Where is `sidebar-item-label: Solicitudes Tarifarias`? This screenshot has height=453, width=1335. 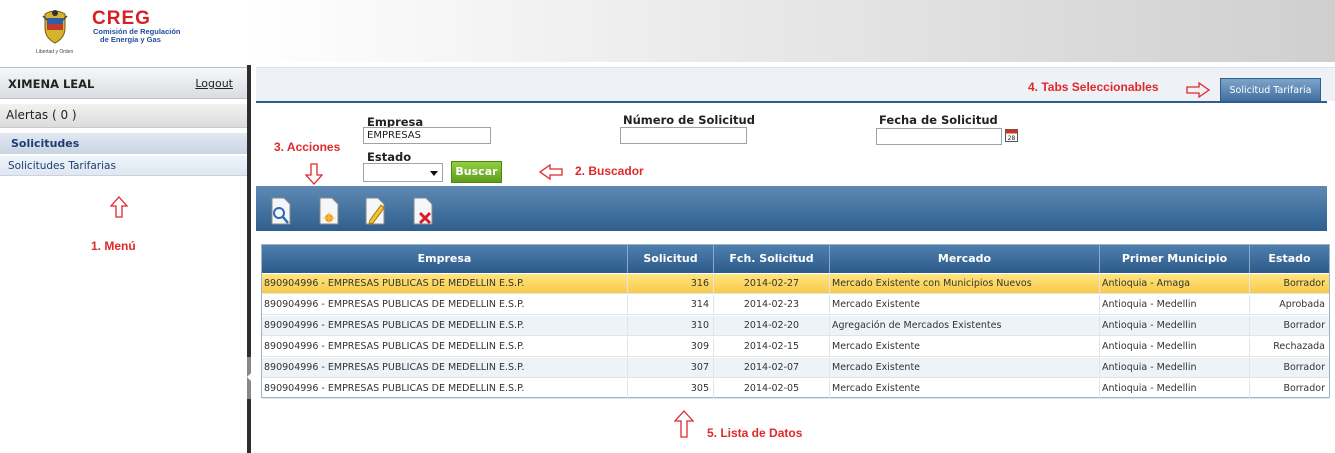
sidebar-item-label: Solicitudes Tarifarias is located at coordinates (62, 166).